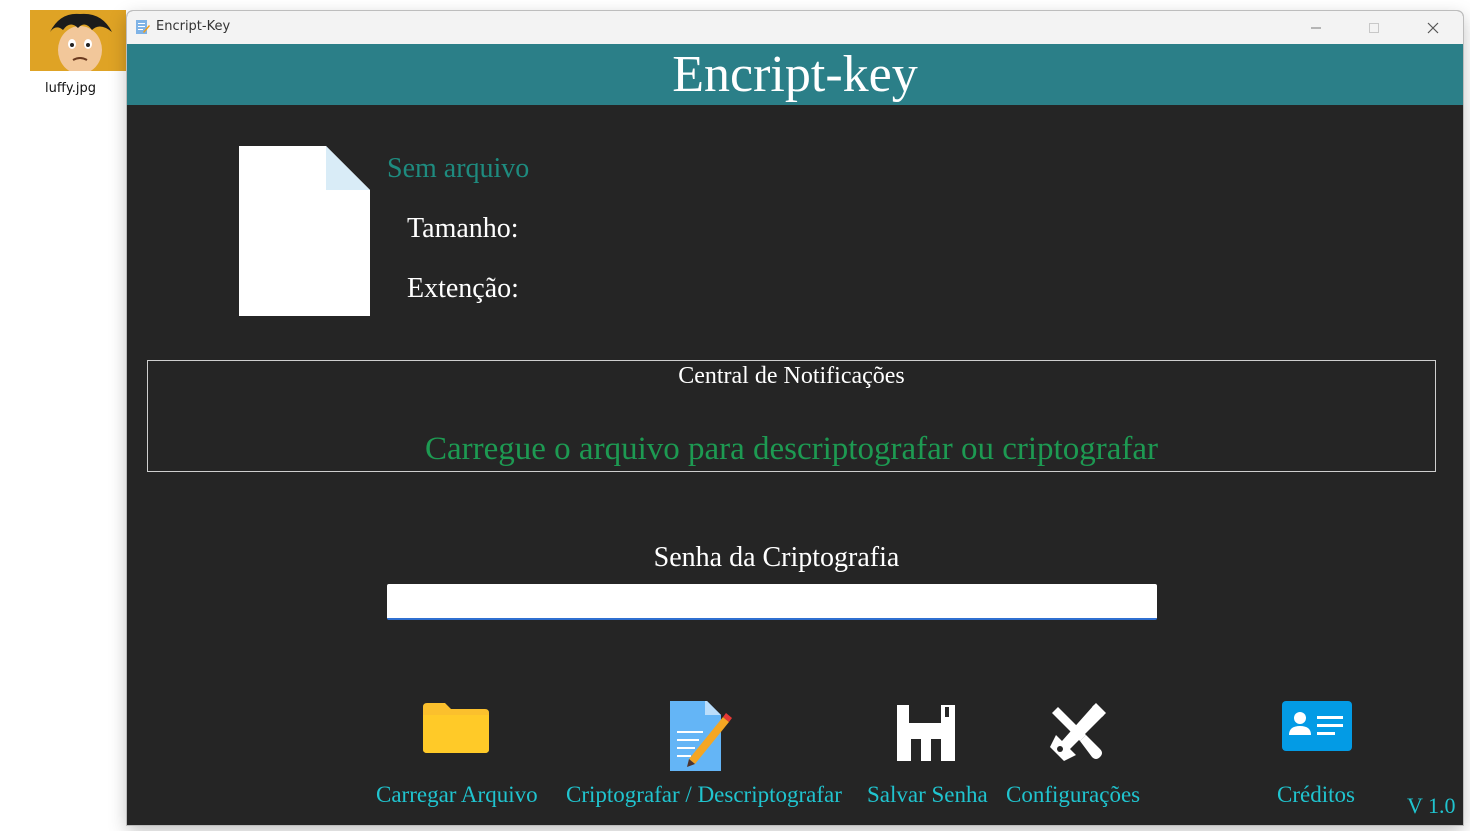 The image size is (1470, 831). I want to click on load-file-label: Carregar Arquivo, so click(457, 795).